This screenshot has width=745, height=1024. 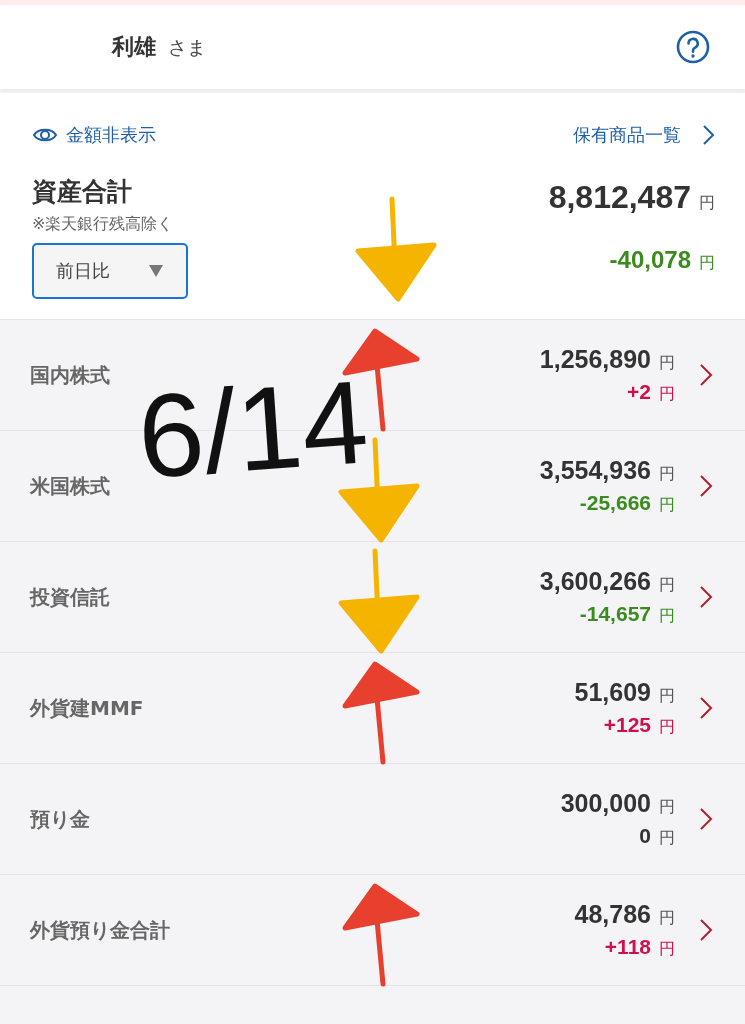 What do you see at coordinates (94, 135) in the screenshot?
I see `hide-amounts-link: 金額非表示` at bounding box center [94, 135].